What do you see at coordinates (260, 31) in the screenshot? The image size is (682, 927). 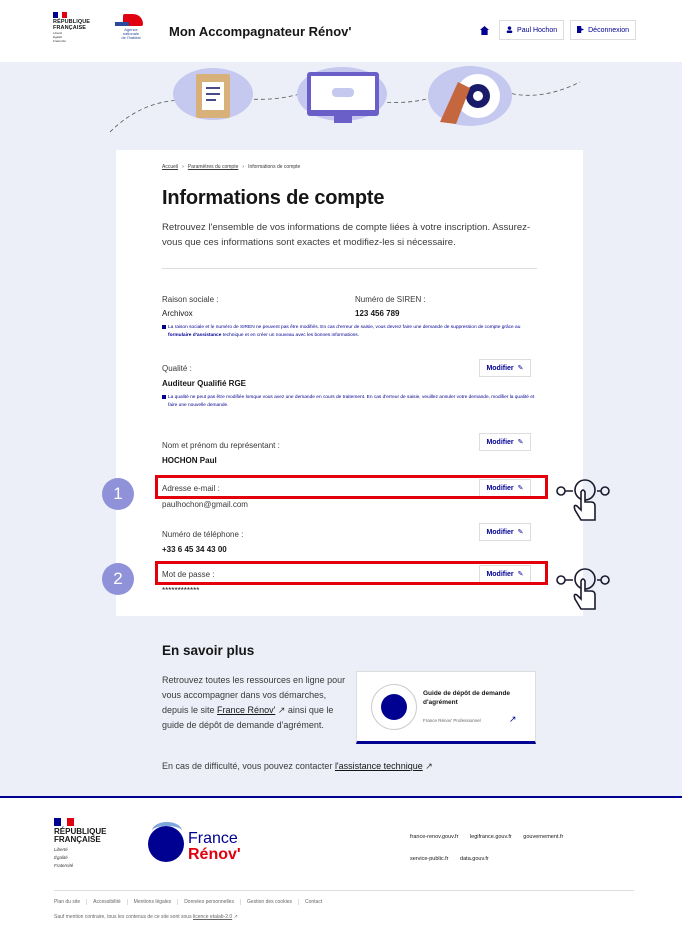 I see `site-title: Mon Accompagnateur Rénov'` at bounding box center [260, 31].